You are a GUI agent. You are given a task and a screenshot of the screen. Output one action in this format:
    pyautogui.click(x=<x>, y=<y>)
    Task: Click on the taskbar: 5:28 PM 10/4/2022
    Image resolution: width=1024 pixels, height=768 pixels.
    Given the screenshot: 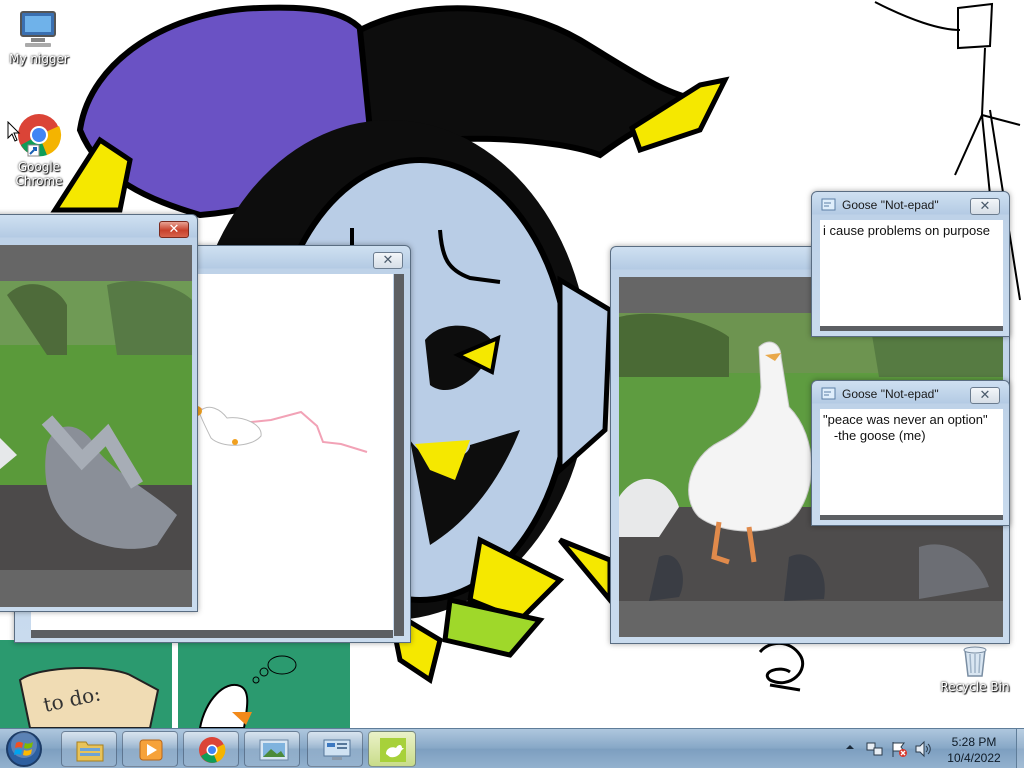 What is the action you would take?
    pyautogui.click(x=512, y=748)
    